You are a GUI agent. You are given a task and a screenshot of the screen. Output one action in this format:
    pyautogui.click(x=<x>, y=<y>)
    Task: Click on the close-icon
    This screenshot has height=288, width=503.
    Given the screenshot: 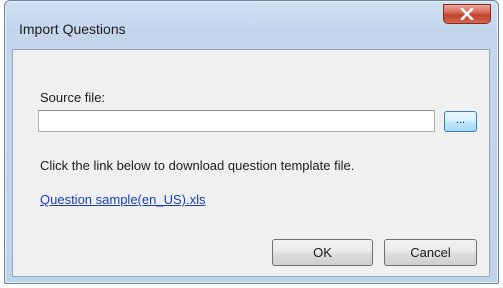 What is the action you would take?
    pyautogui.click(x=467, y=14)
    